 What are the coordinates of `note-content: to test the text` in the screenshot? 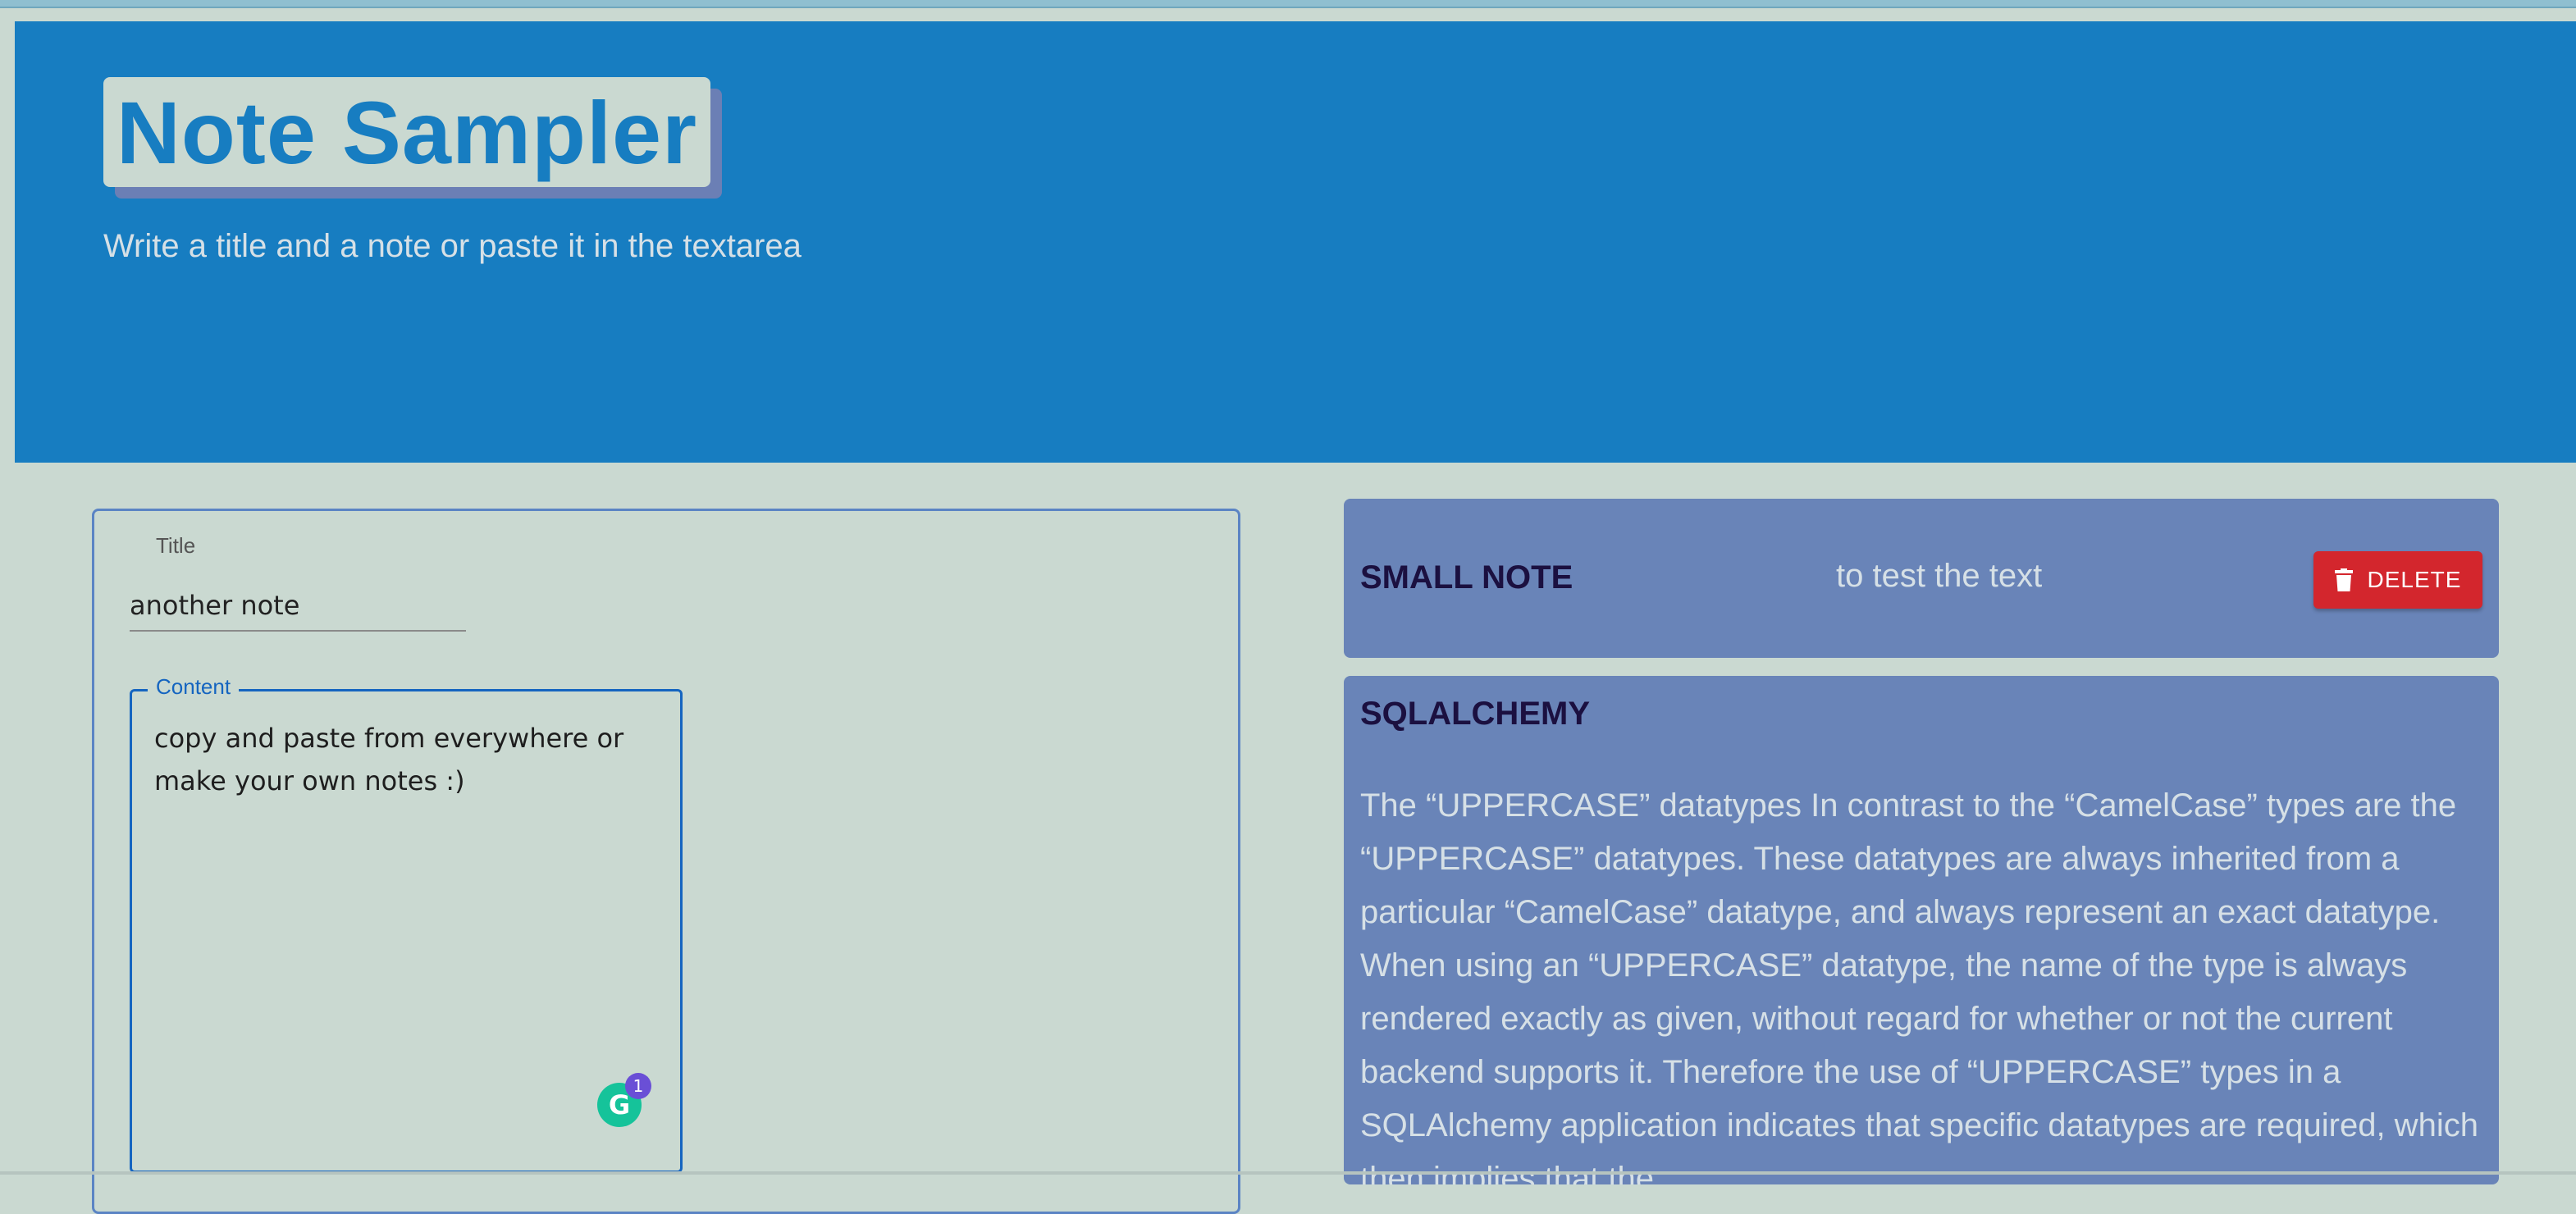 It's located at (1940, 576).